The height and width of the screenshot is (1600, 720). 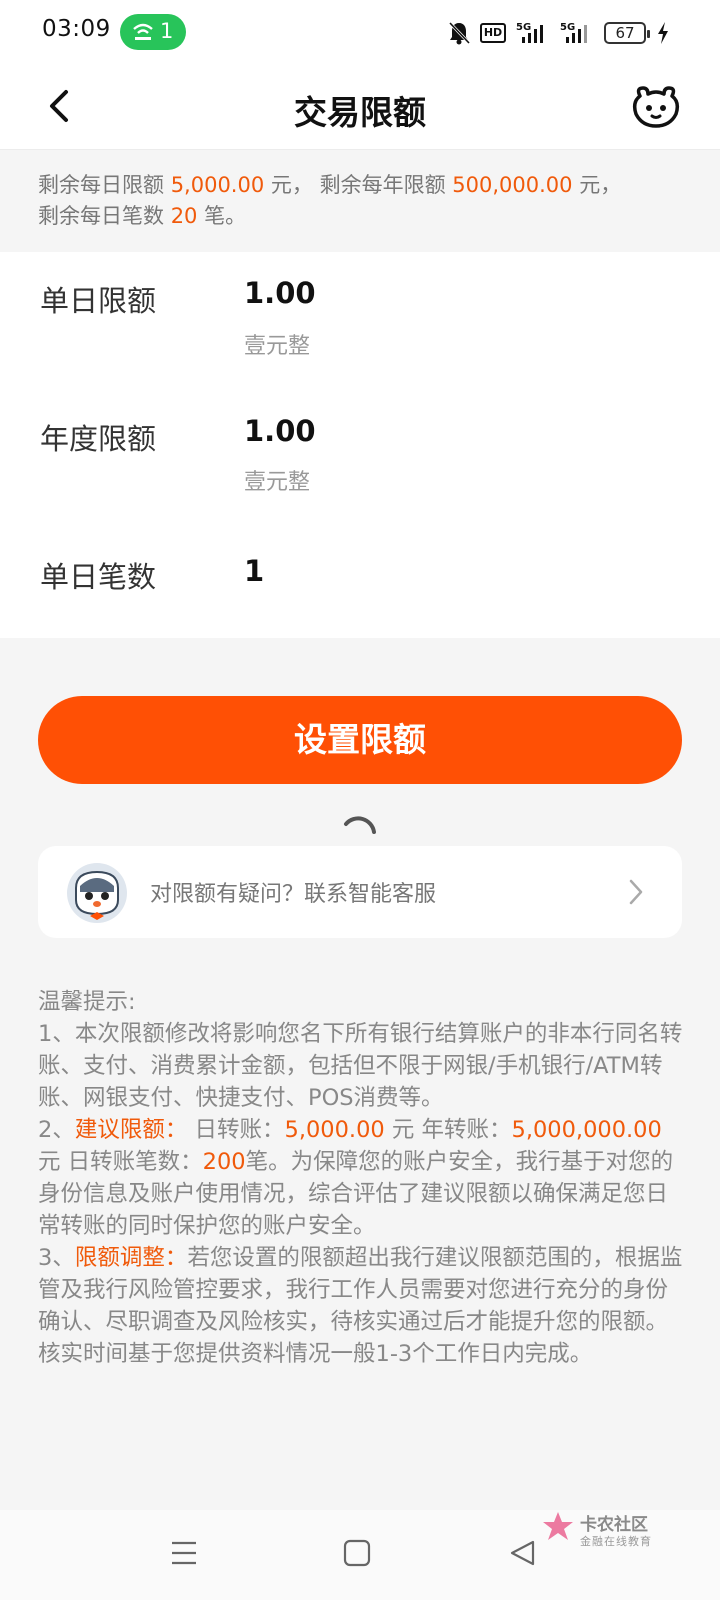 I want to click on chevron-right-icon, so click(x=636, y=892).